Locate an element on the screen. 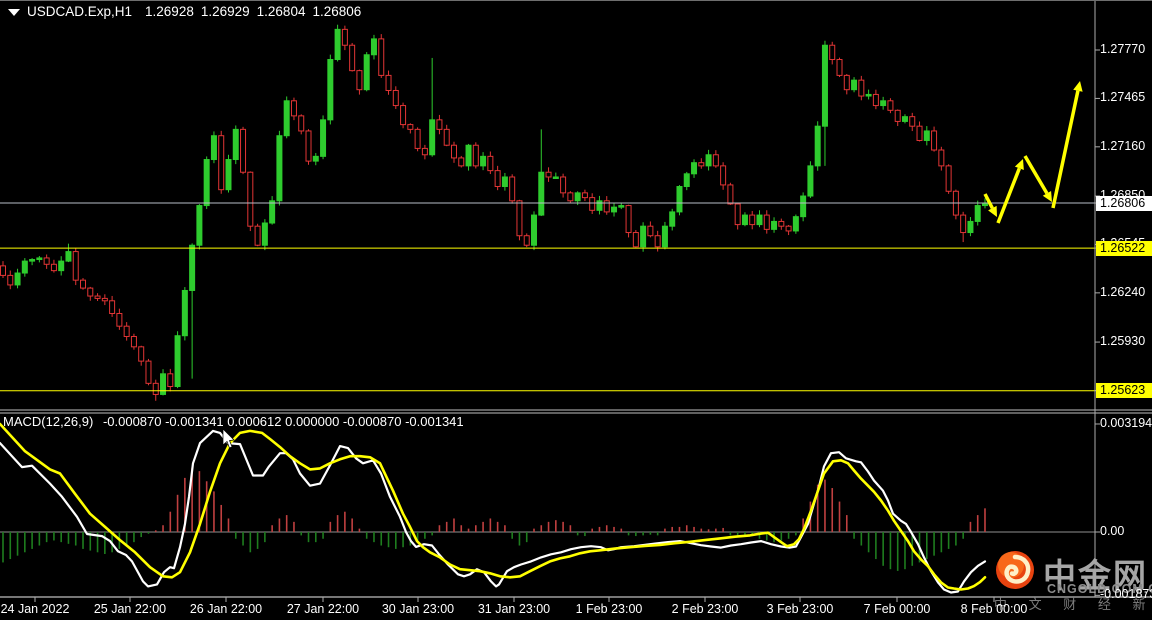 The image size is (1152, 620). time-axis-label: 8 Feb 00:00 is located at coordinates (994, 609).